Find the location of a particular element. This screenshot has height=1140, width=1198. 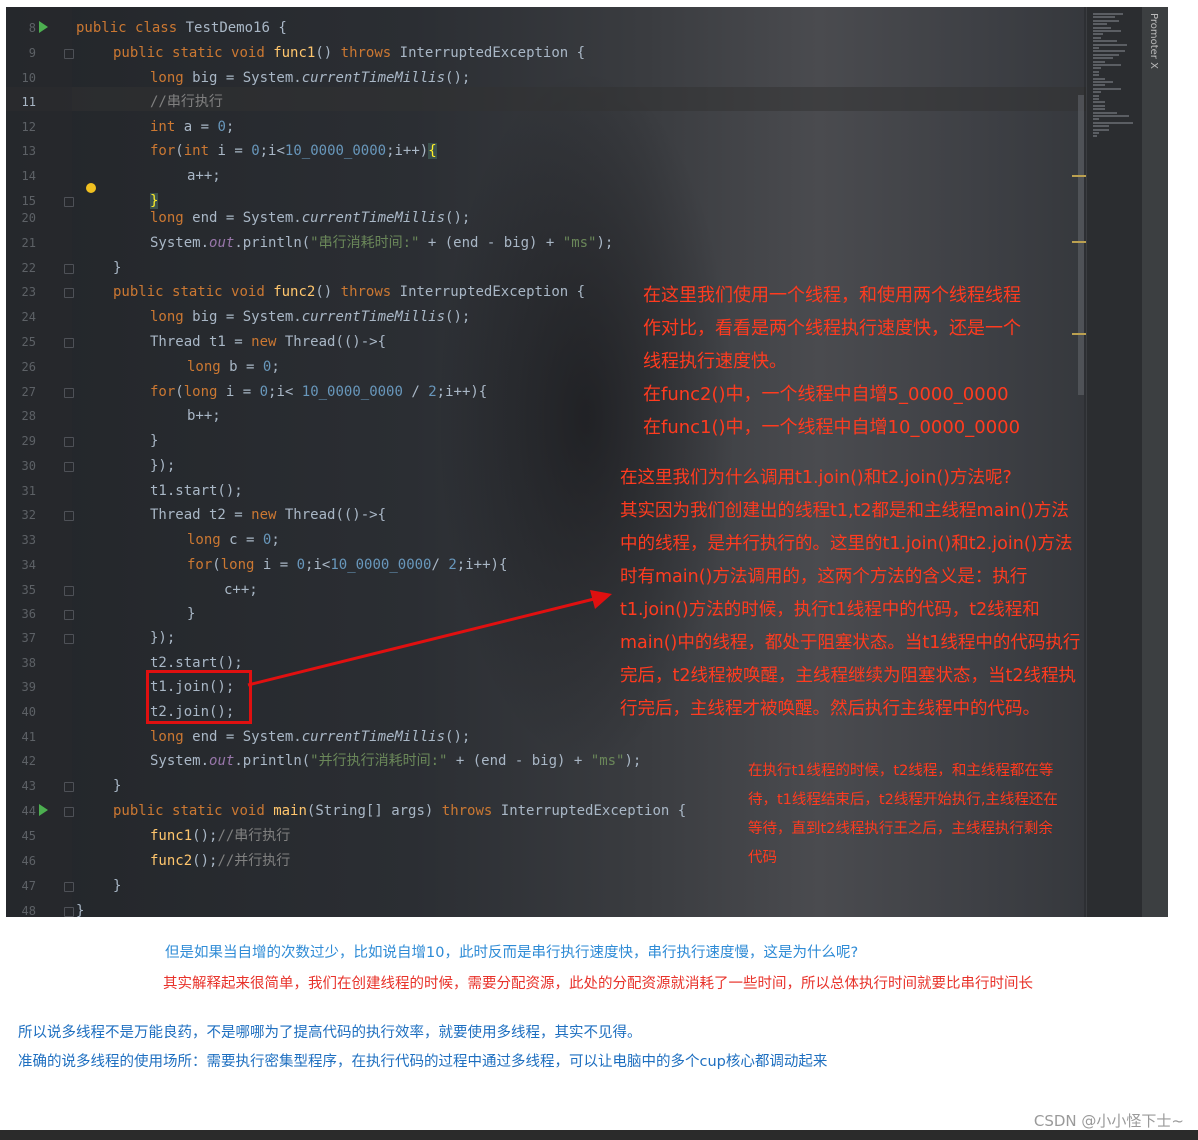

code-line: for(long i = 0;i< 10_0000_0000 / 2;i++){ is located at coordinates (318, 392).